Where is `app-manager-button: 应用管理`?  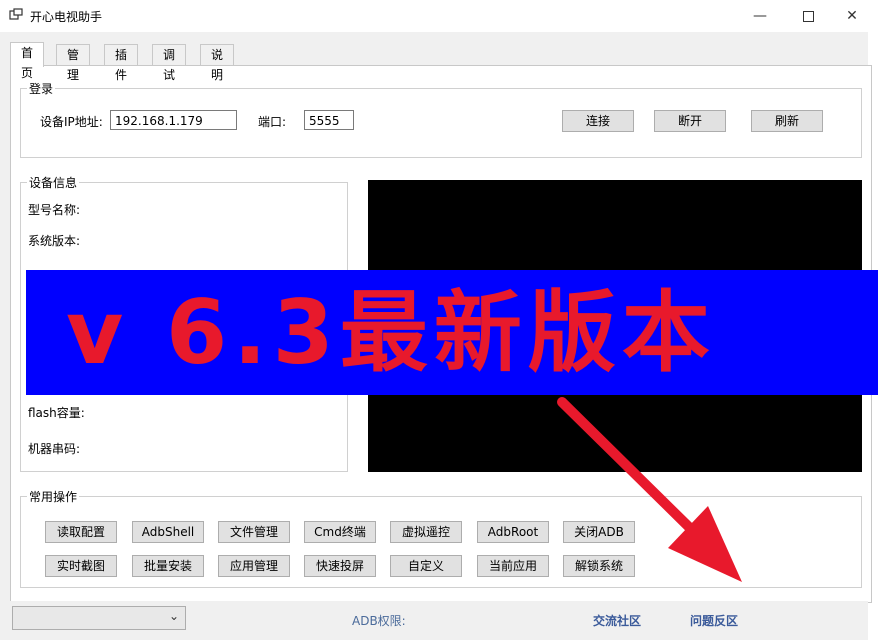
app-manager-button: 应用管理 is located at coordinates (254, 566).